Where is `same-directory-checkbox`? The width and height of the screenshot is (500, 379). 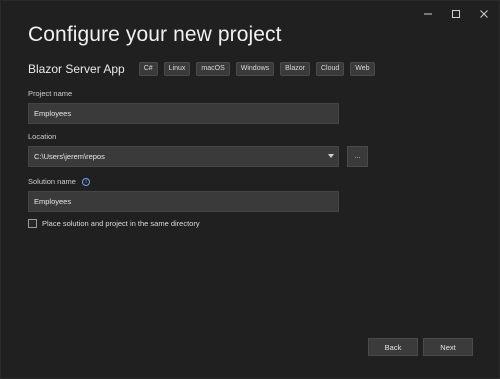
same-directory-checkbox is located at coordinates (32, 223).